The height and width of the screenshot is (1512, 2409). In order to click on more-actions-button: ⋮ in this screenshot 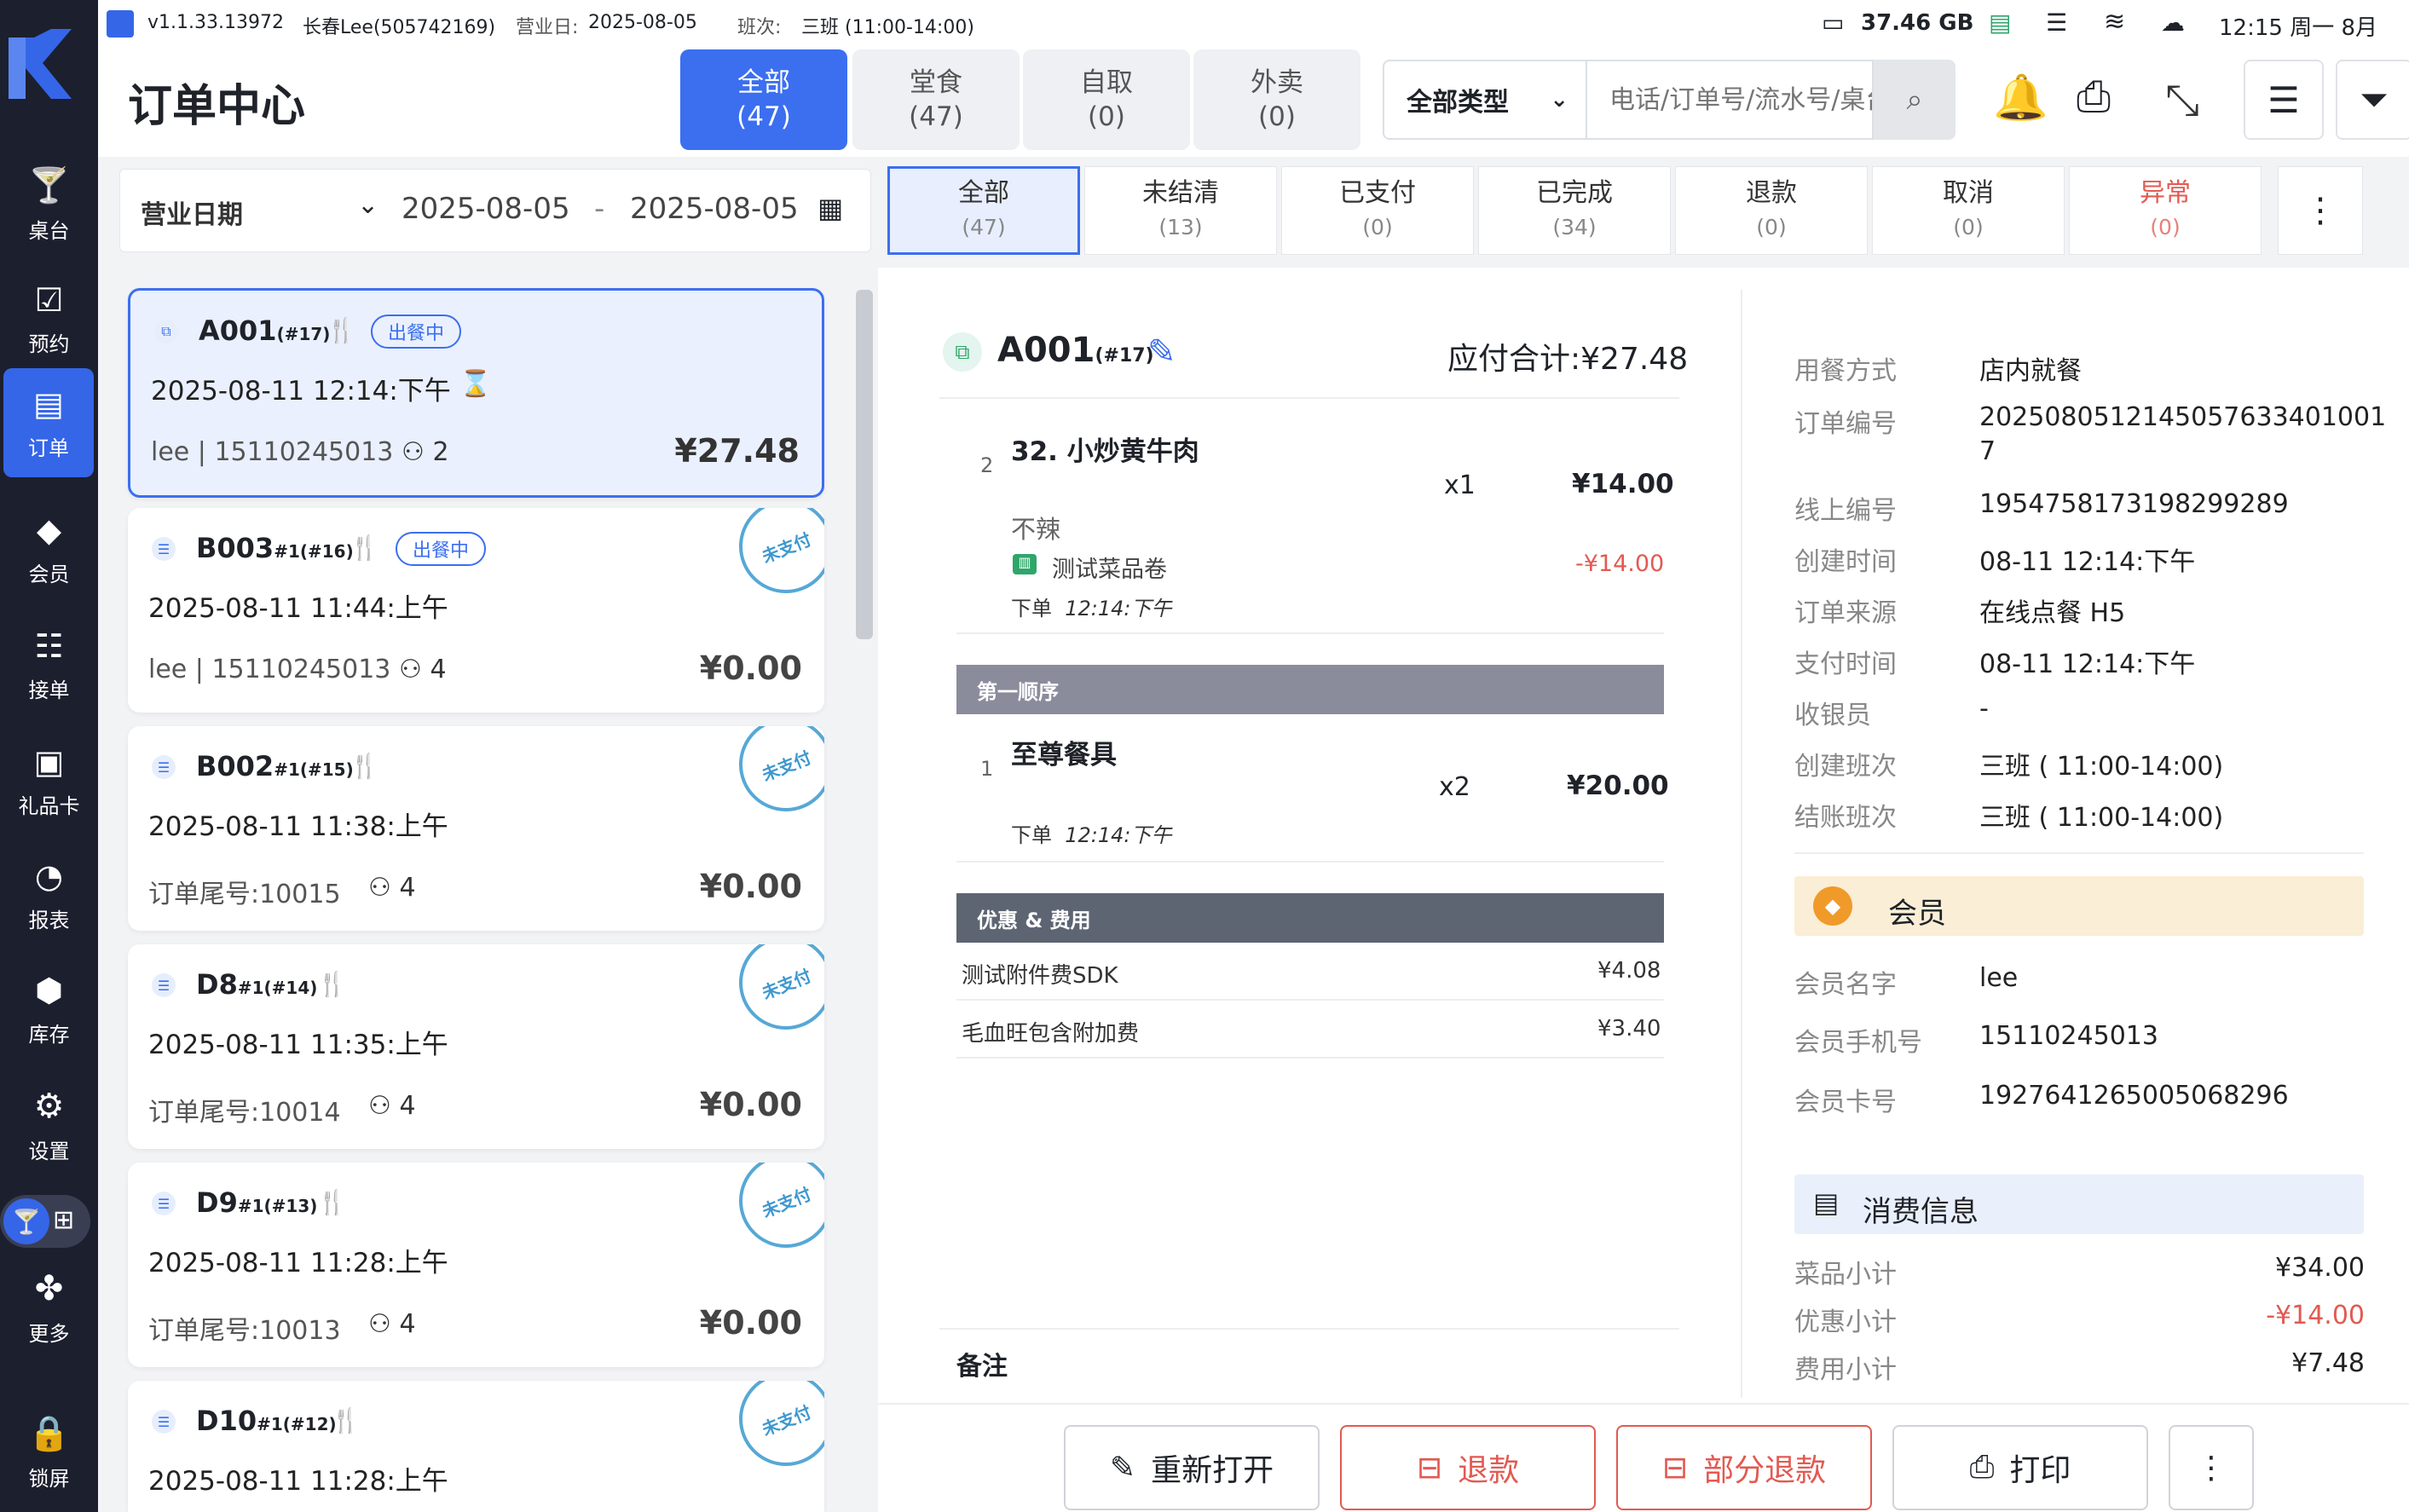, I will do `click(2211, 1467)`.